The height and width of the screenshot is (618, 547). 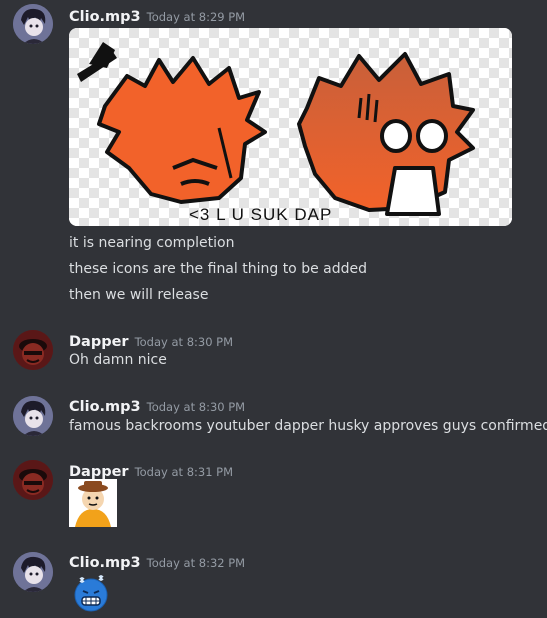 What do you see at coordinates (91, 593) in the screenshot?
I see `cold-face-emoji-icon` at bounding box center [91, 593].